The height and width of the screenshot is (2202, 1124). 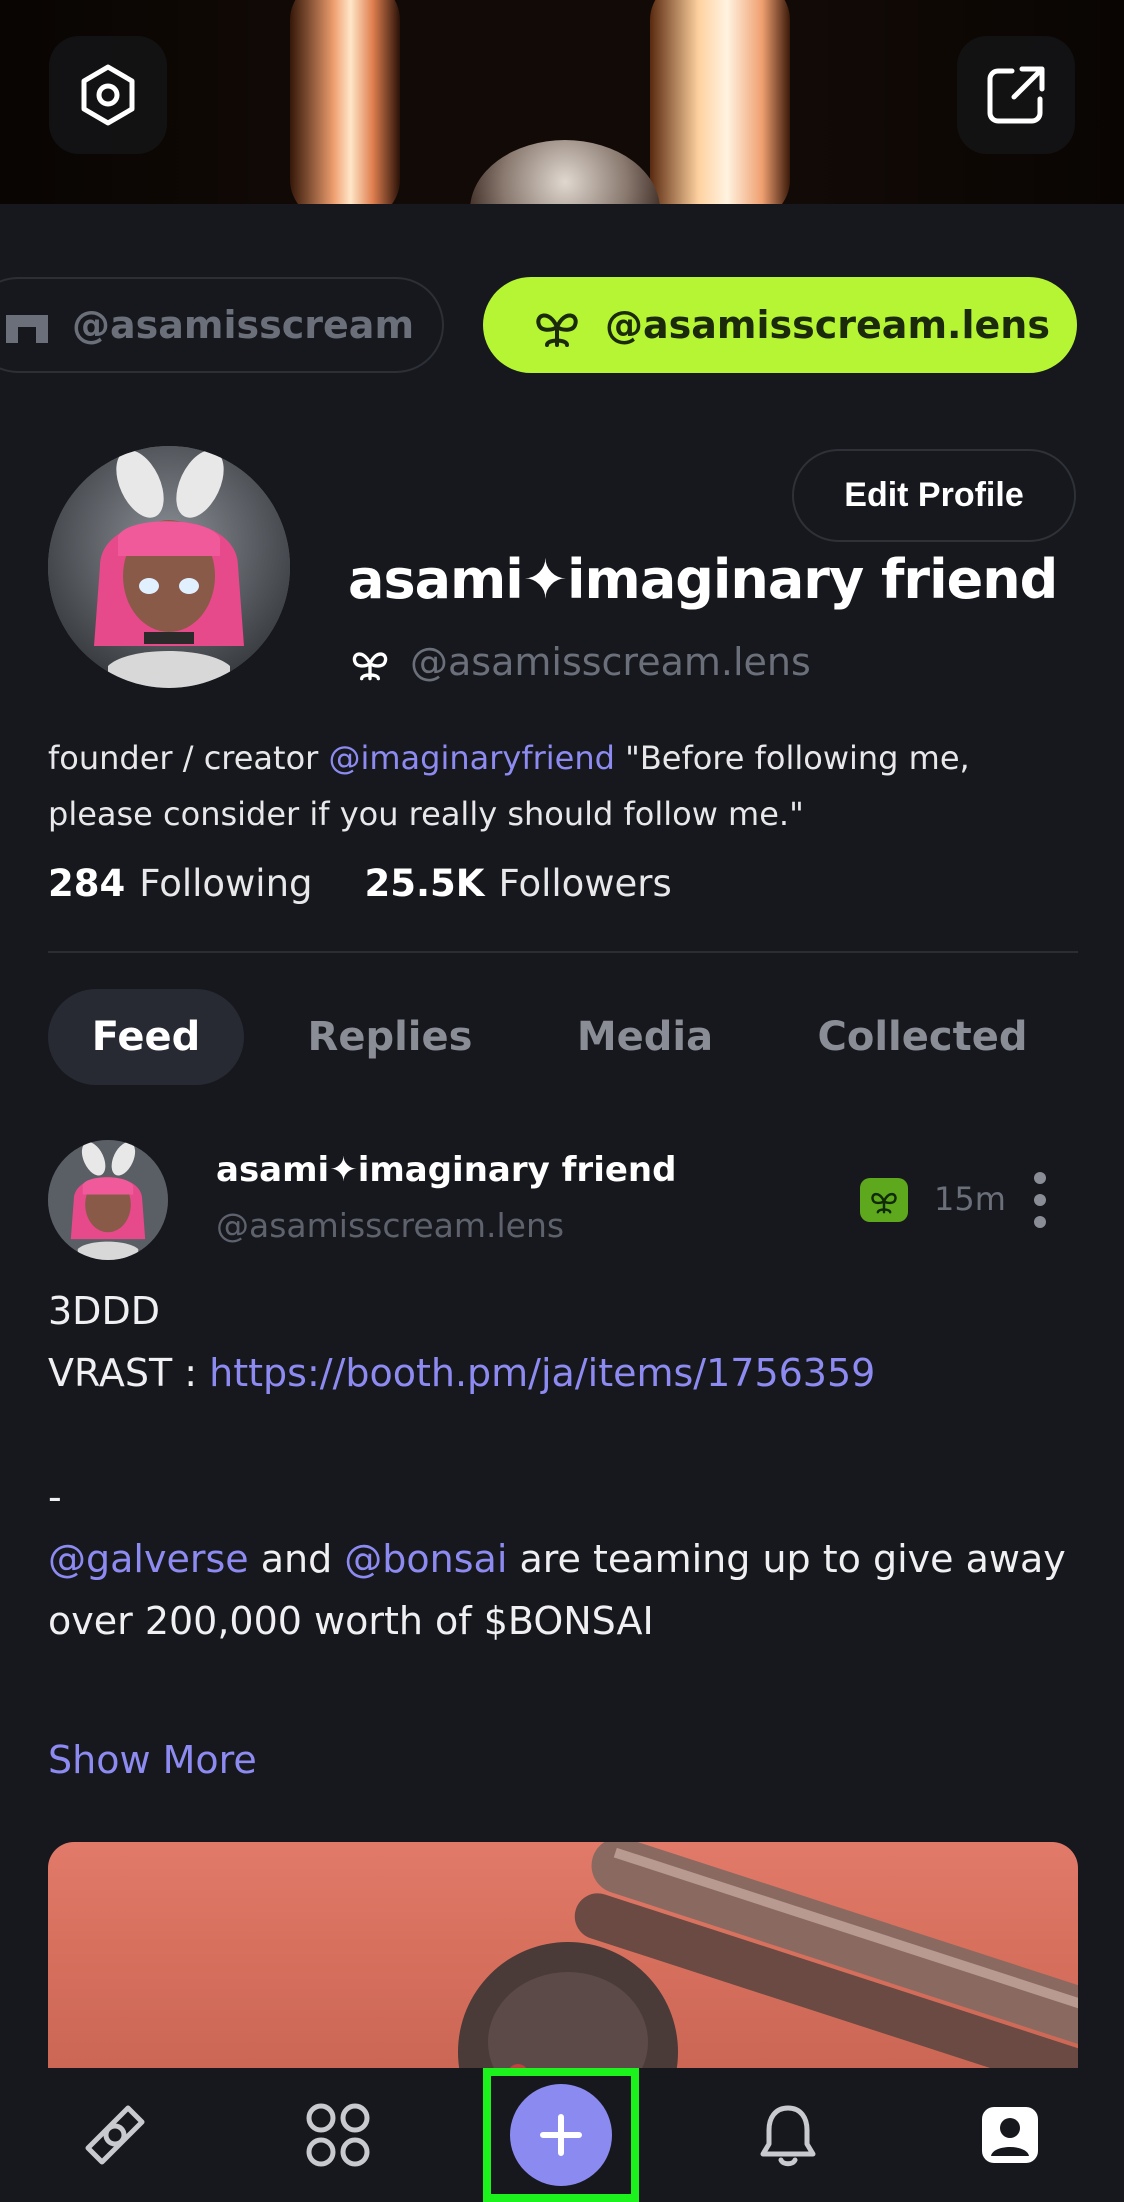 What do you see at coordinates (827, 325) in the screenshot?
I see `handle-pill-lens-label: @asamisscream.lens` at bounding box center [827, 325].